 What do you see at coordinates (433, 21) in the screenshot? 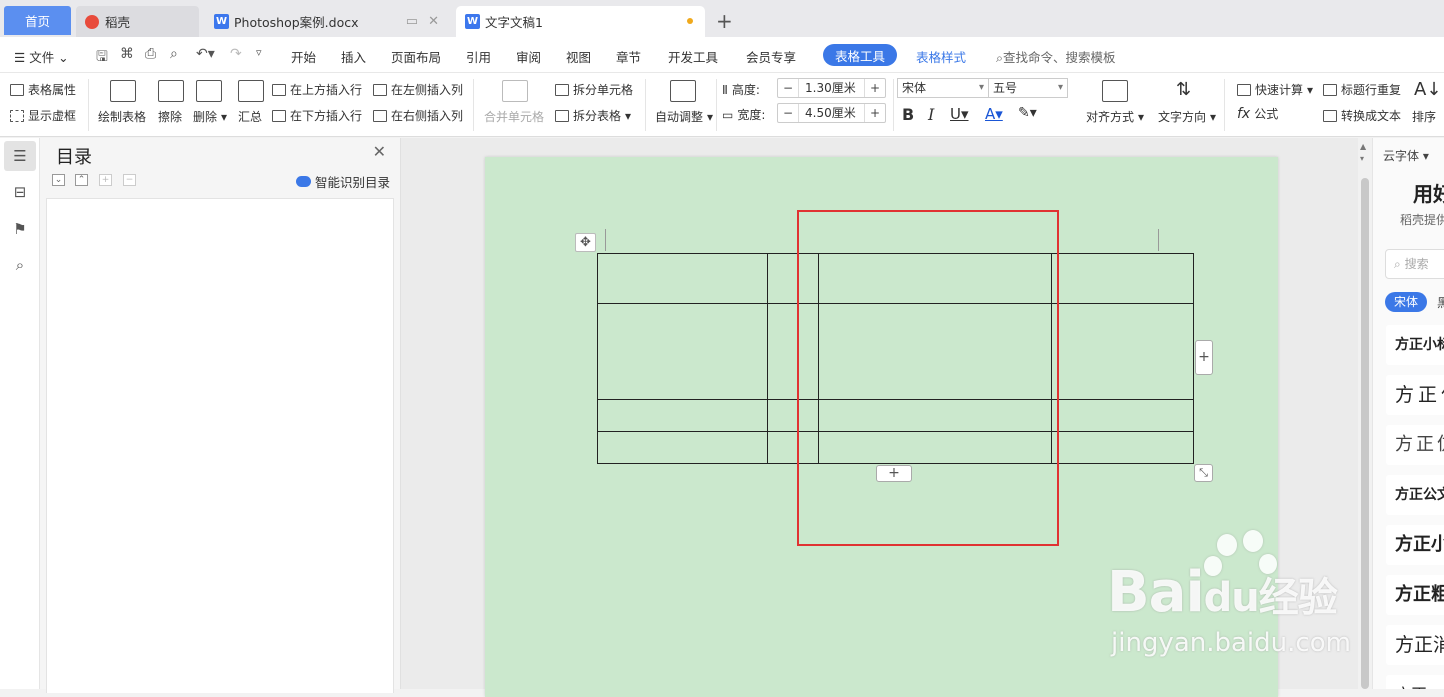
I see `close-tab-icon: ✕` at bounding box center [433, 21].